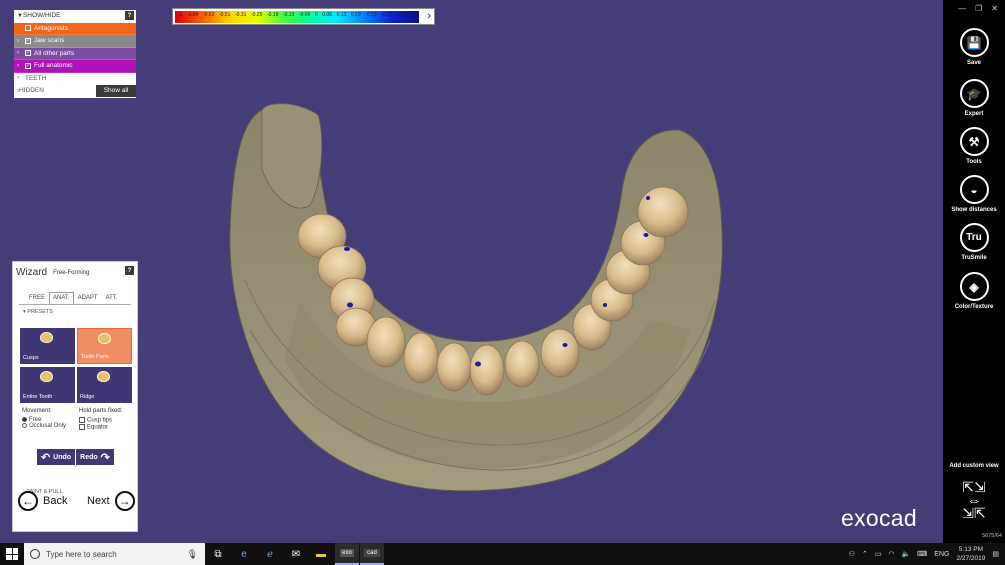  I want to click on mail-icon: ✉, so click(296, 554).